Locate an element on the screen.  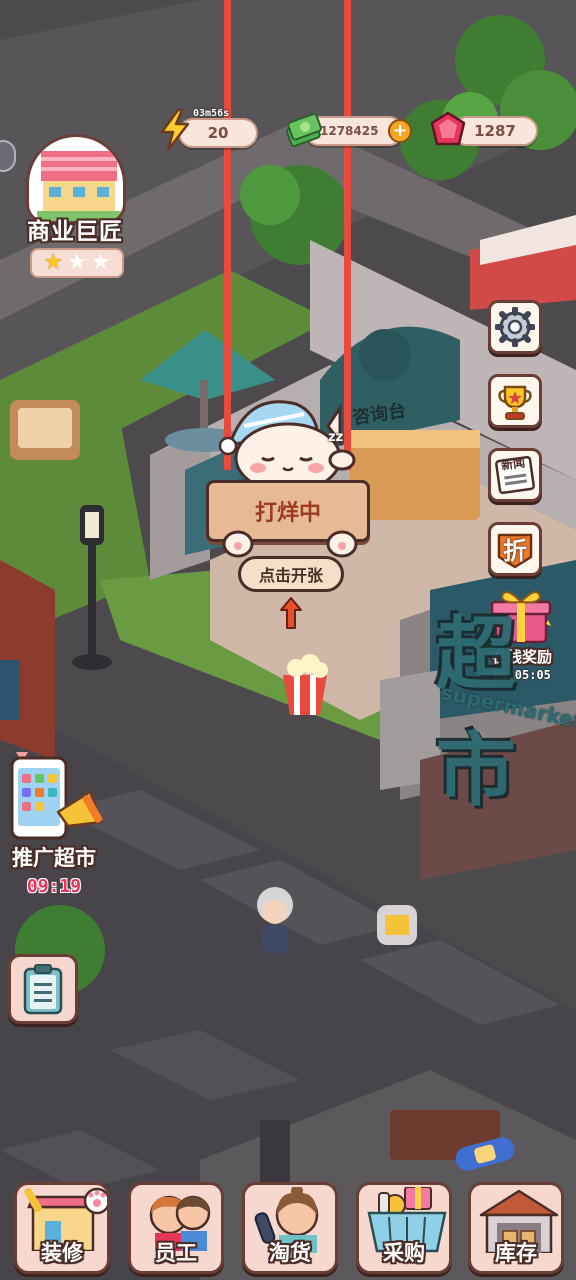
inventory-label: 库存 is located at coordinates (516, 1253).